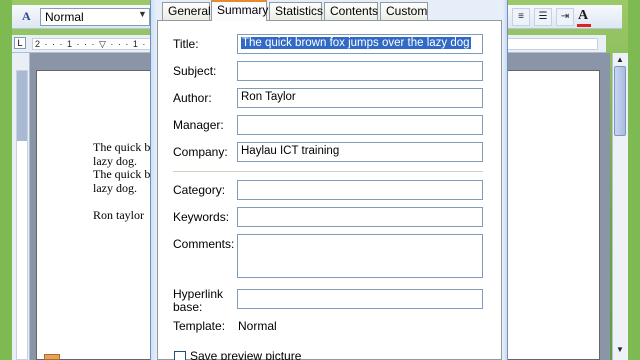  Describe the element at coordinates (201, 217) in the screenshot. I see `keywords-label: Keywords:` at that location.